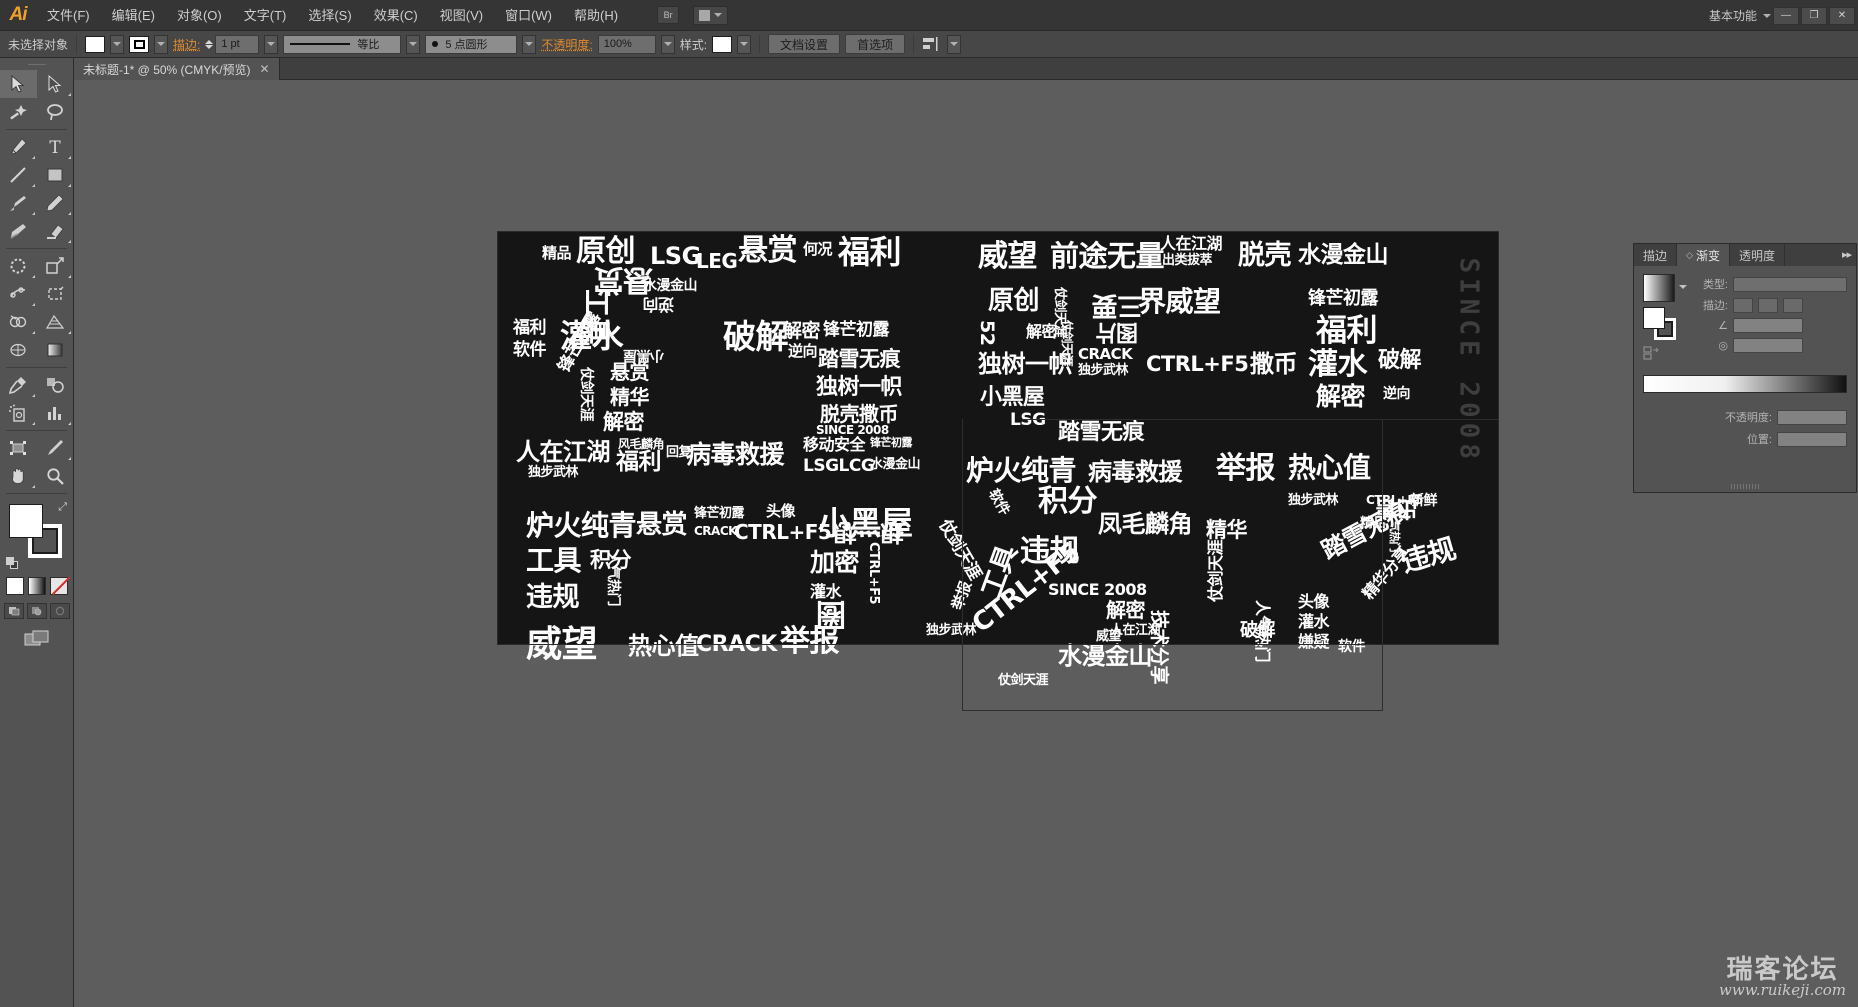  What do you see at coordinates (1768, 345) in the screenshot?
I see `gradient-aspect-input` at bounding box center [1768, 345].